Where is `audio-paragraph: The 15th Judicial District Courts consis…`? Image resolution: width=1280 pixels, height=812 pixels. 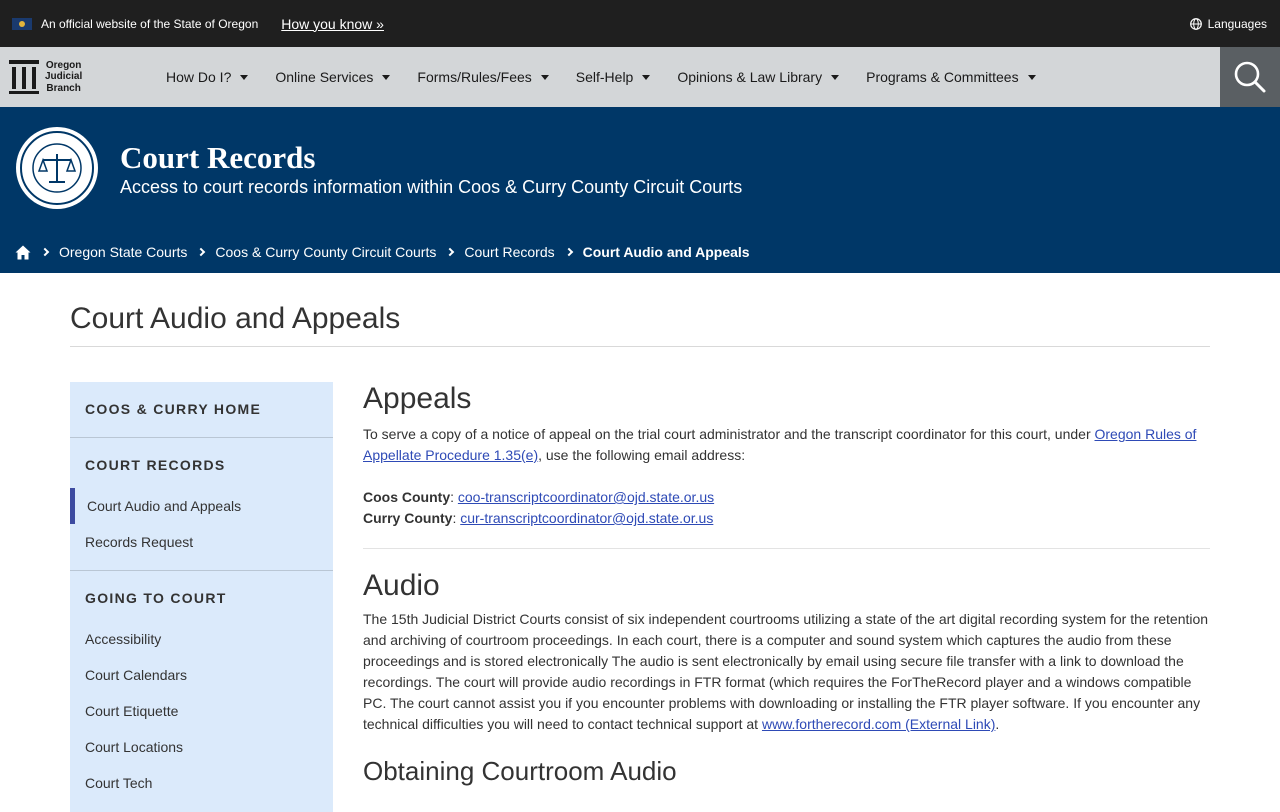 audio-paragraph: The 15th Judicial District Courts consis… is located at coordinates (786, 671).